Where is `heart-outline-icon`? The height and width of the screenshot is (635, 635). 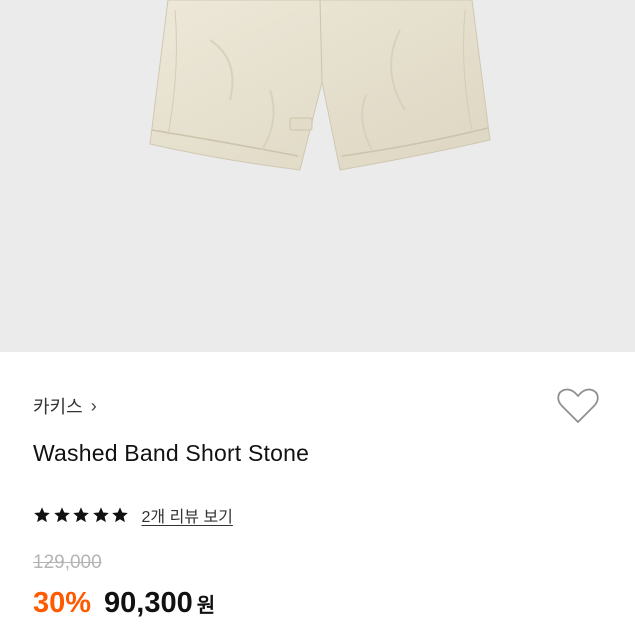
heart-outline-icon is located at coordinates (578, 405).